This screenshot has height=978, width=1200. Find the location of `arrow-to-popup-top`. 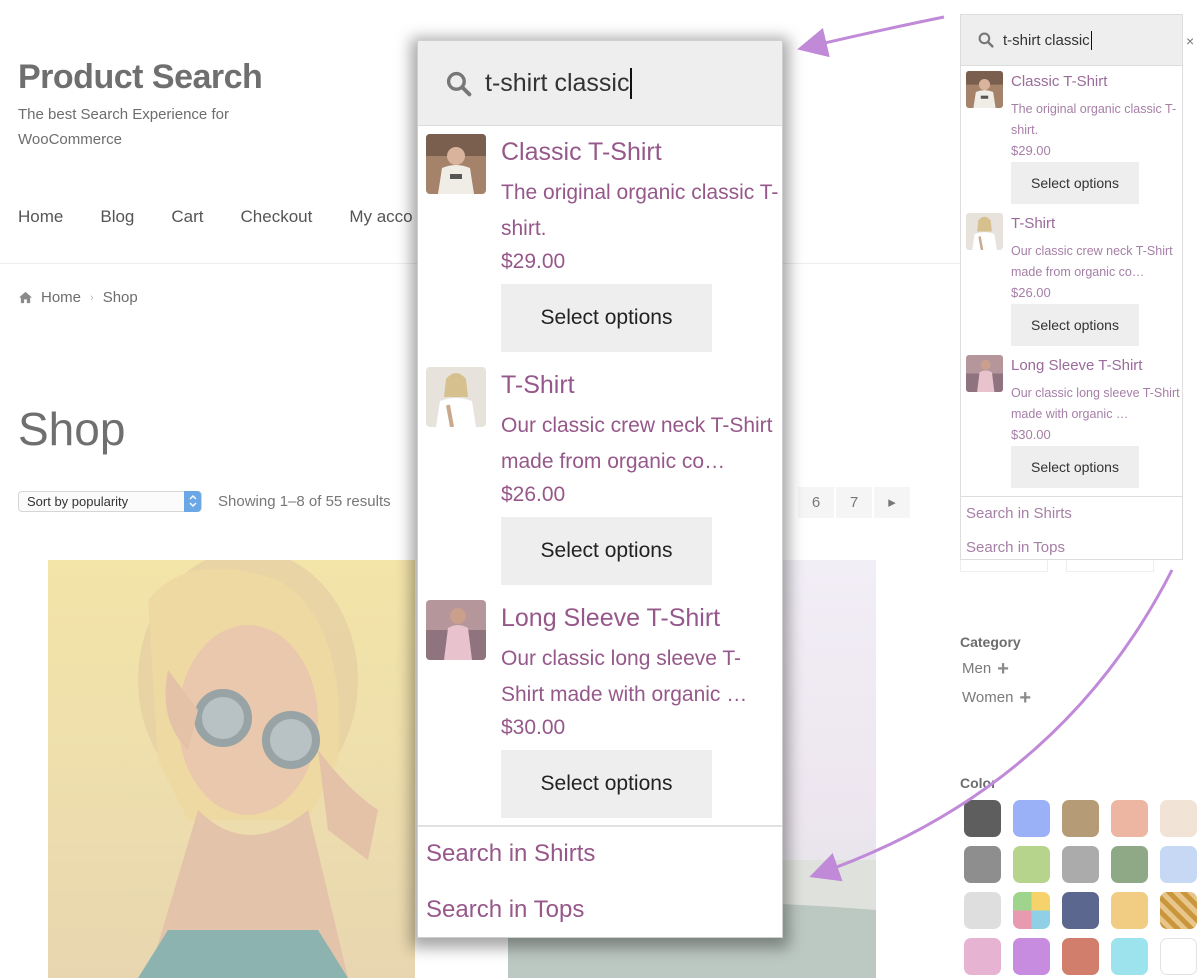

arrow-to-popup-top is located at coordinates (871, 36).